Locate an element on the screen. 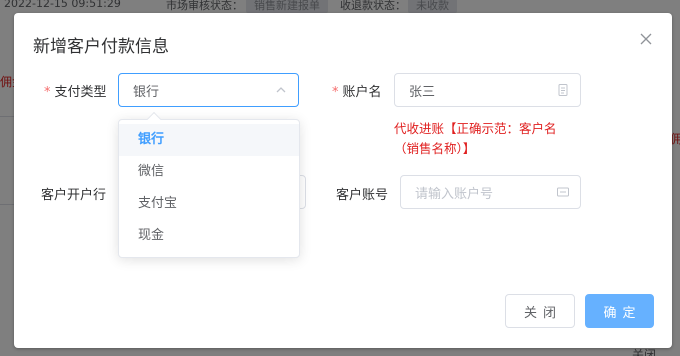 The width and height of the screenshot is (680, 356). document-icon is located at coordinates (563, 90).